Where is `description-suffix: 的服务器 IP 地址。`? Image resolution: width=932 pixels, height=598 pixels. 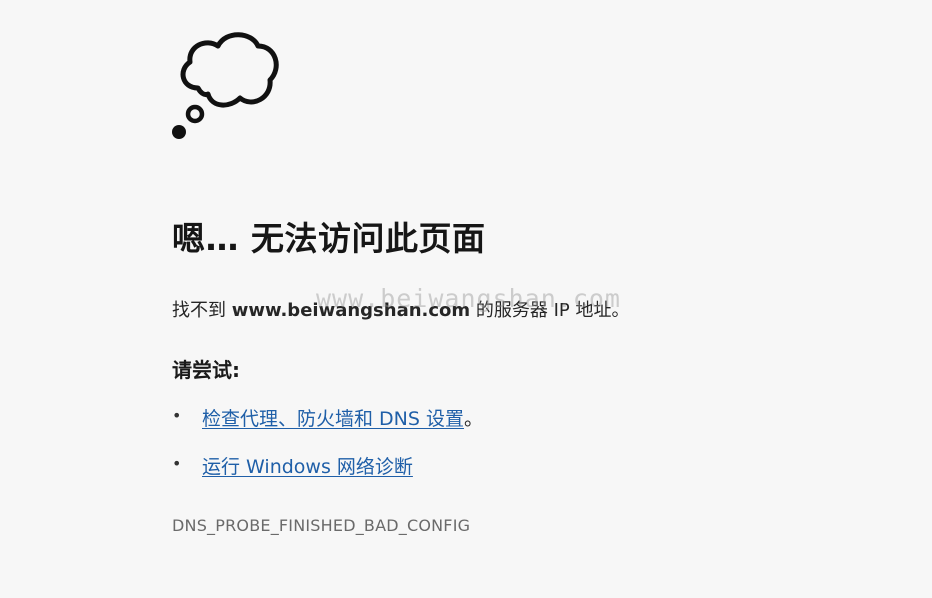 description-suffix: 的服务器 IP 地址。 is located at coordinates (550, 310).